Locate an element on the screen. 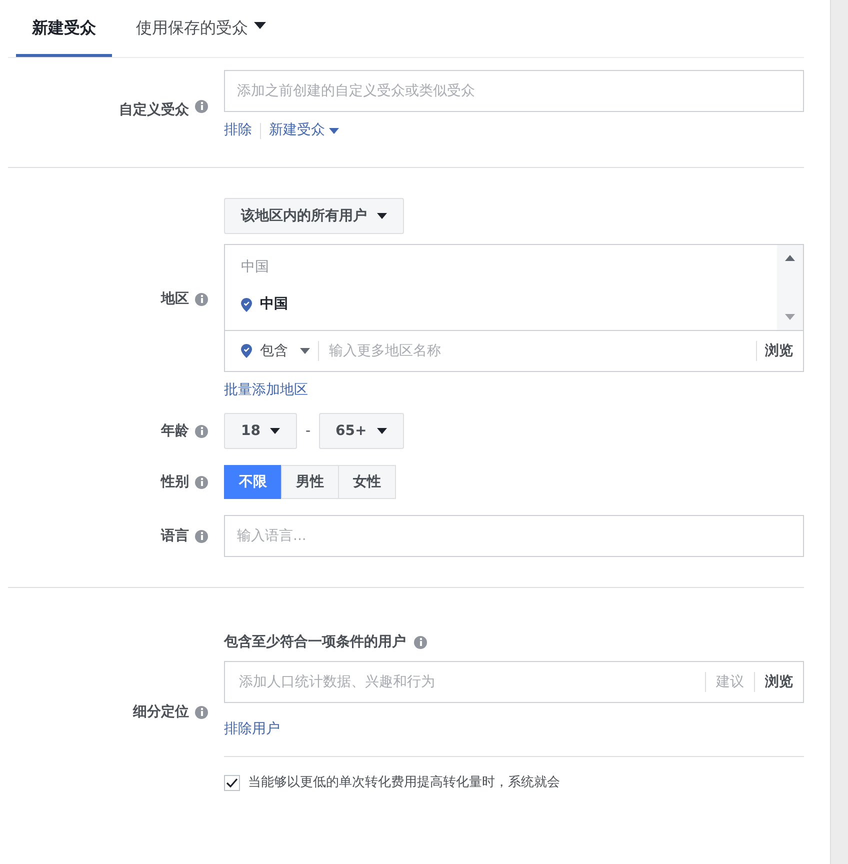 The width and height of the screenshot is (848, 864). checkbox is located at coordinates (232, 782).